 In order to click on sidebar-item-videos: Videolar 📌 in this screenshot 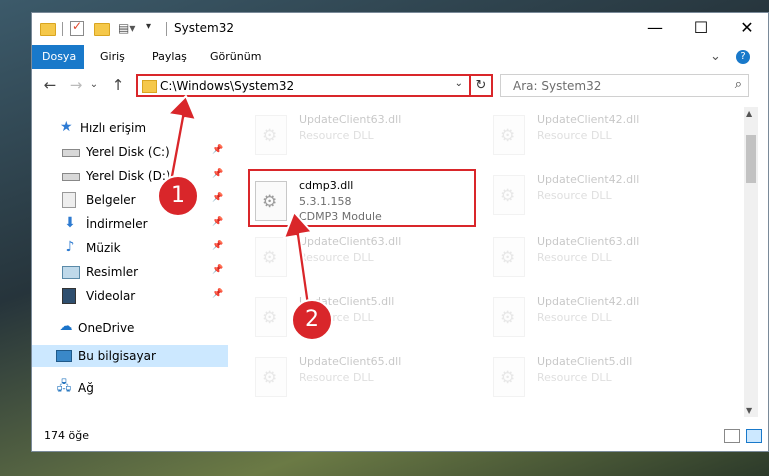, I will do `click(130, 296)`.